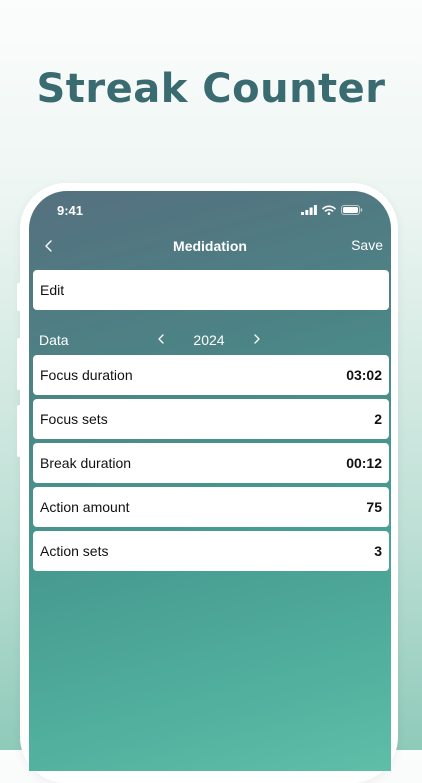 This screenshot has width=422, height=783. Describe the element at coordinates (74, 419) in the screenshot. I see `stat-label: Focus sets` at that location.